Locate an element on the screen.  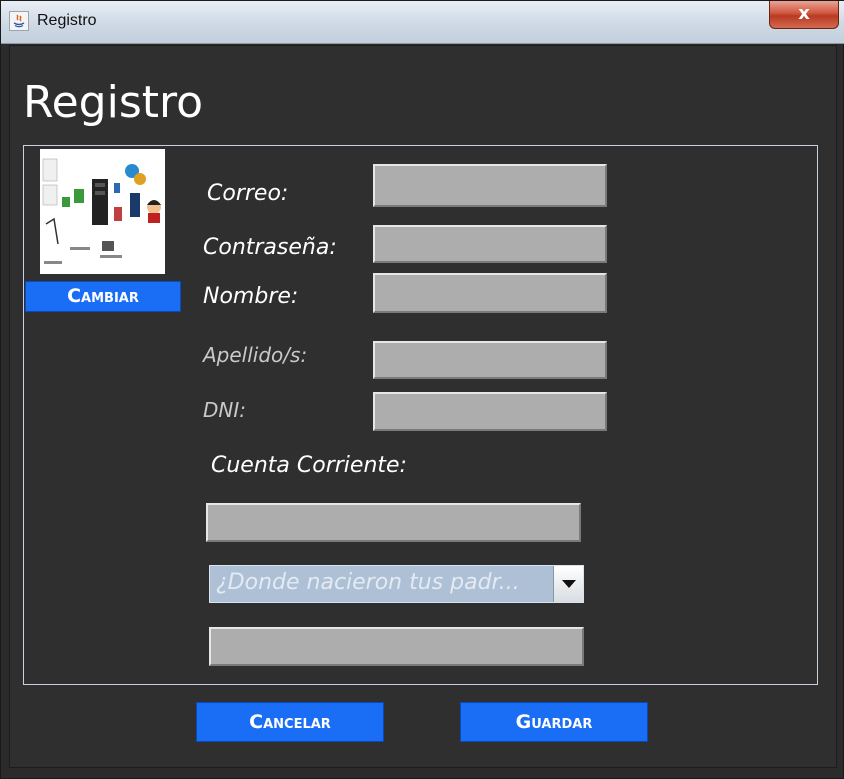
page-title: Registro is located at coordinates (113, 102).